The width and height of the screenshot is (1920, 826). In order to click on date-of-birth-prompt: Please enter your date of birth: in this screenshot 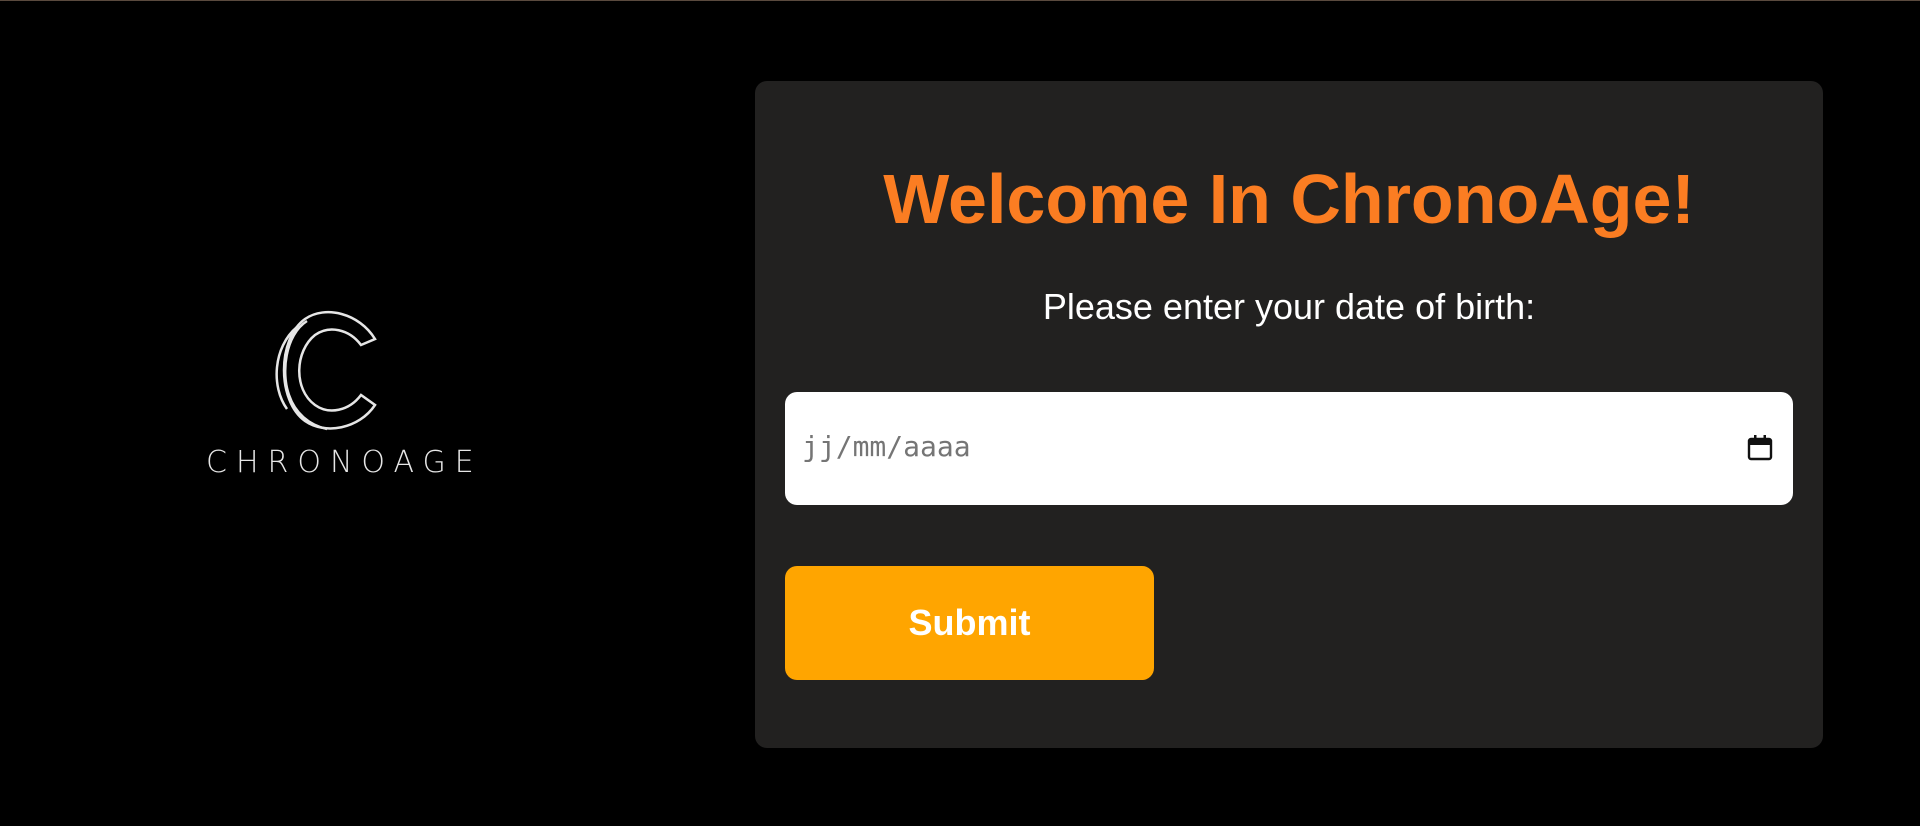, I will do `click(1289, 306)`.